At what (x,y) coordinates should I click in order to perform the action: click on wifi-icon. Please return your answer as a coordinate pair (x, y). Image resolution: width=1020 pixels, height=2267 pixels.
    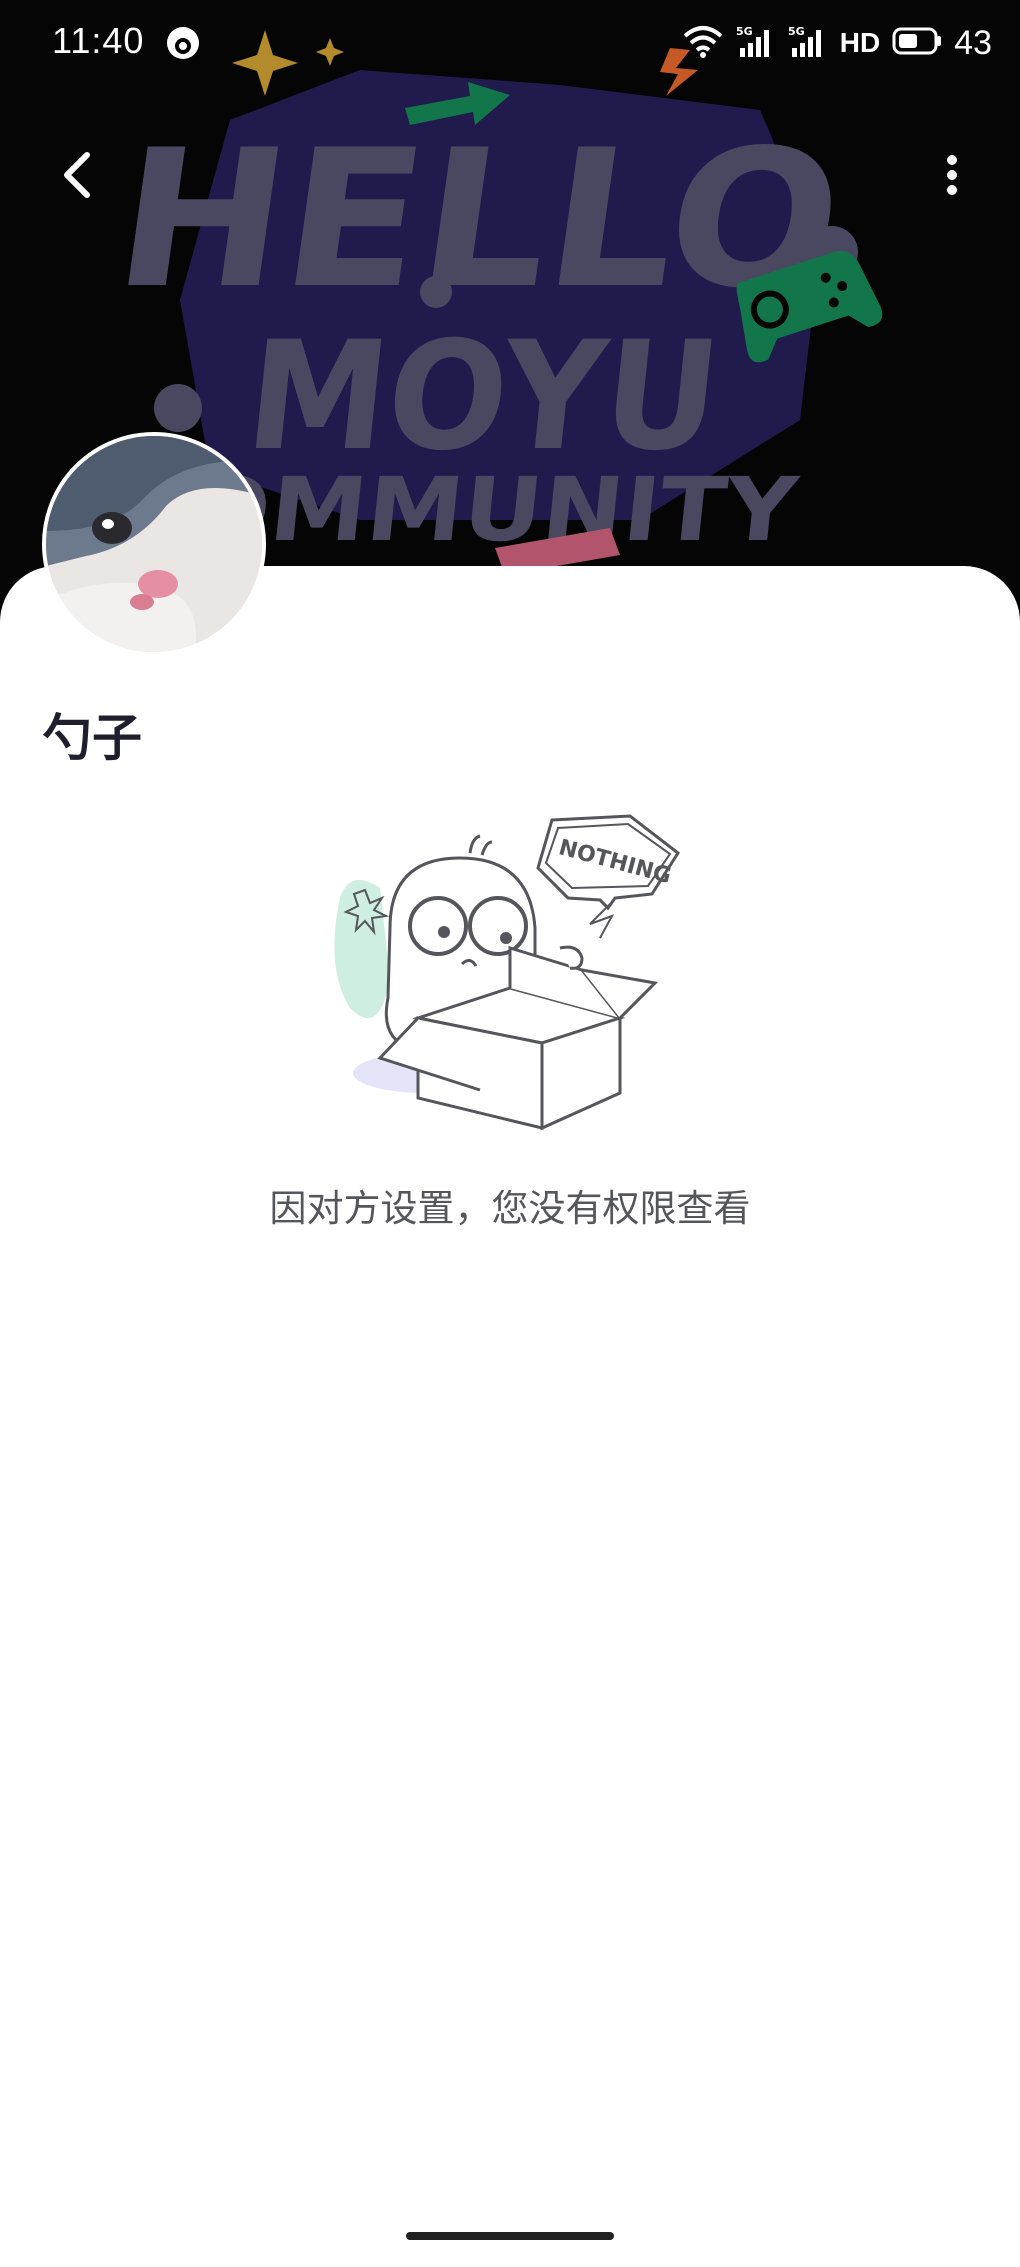
    Looking at the image, I should click on (703, 43).